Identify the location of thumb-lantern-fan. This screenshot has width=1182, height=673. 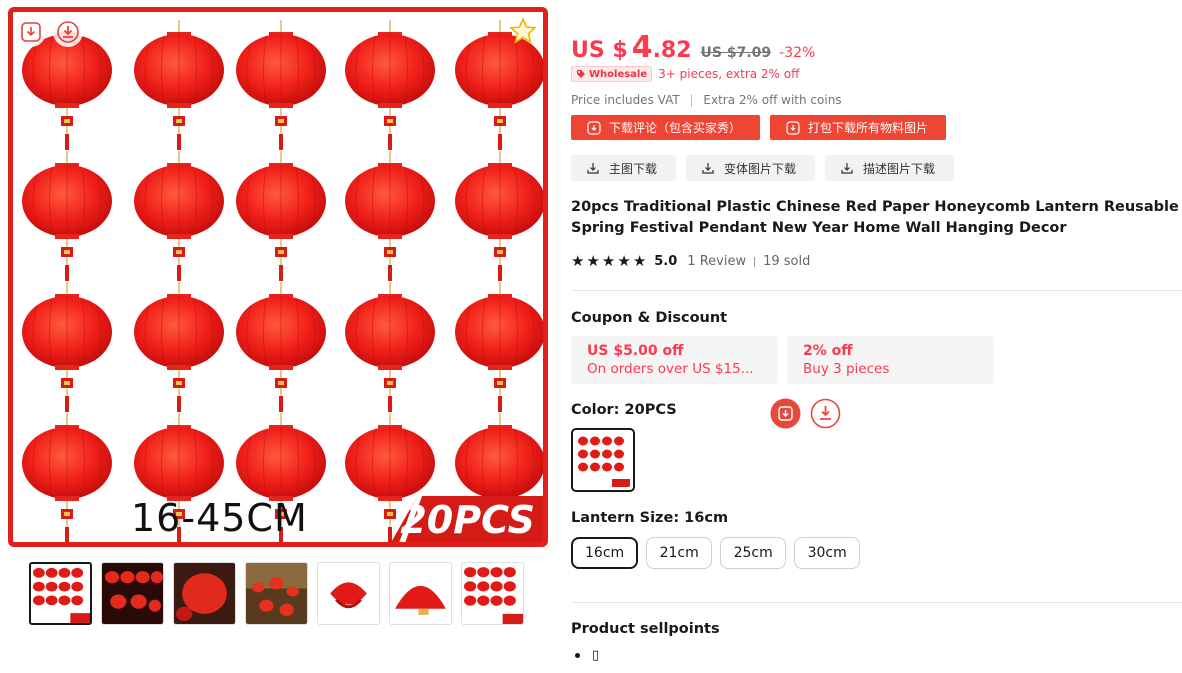
(420, 593).